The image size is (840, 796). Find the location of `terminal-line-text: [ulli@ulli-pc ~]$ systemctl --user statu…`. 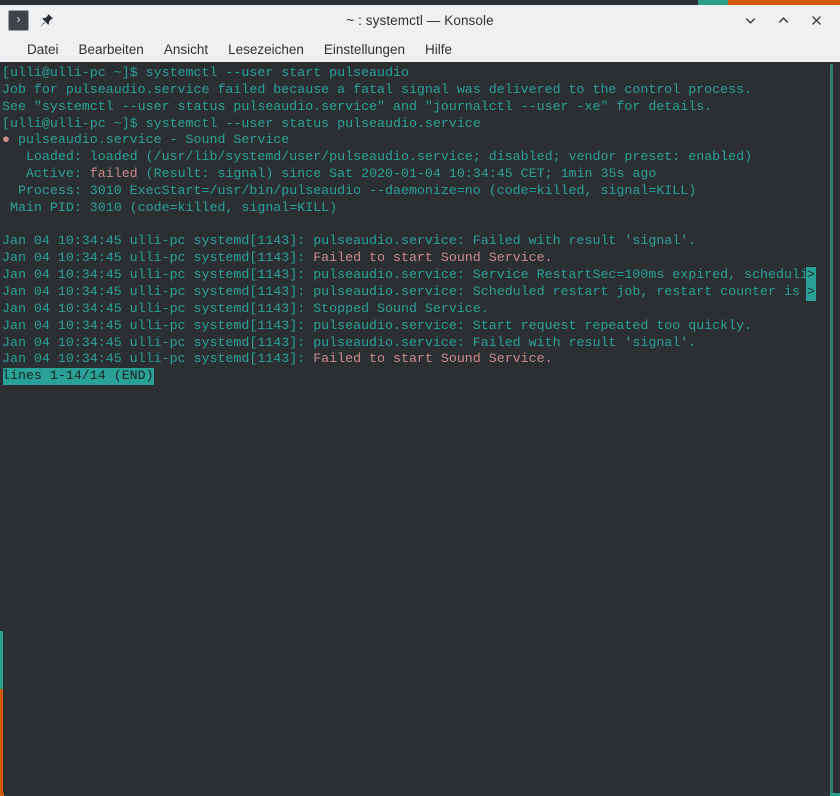

terminal-line-text: [ulli@ulli-pc ~]$ systemctl --user statu… is located at coordinates (241, 123).